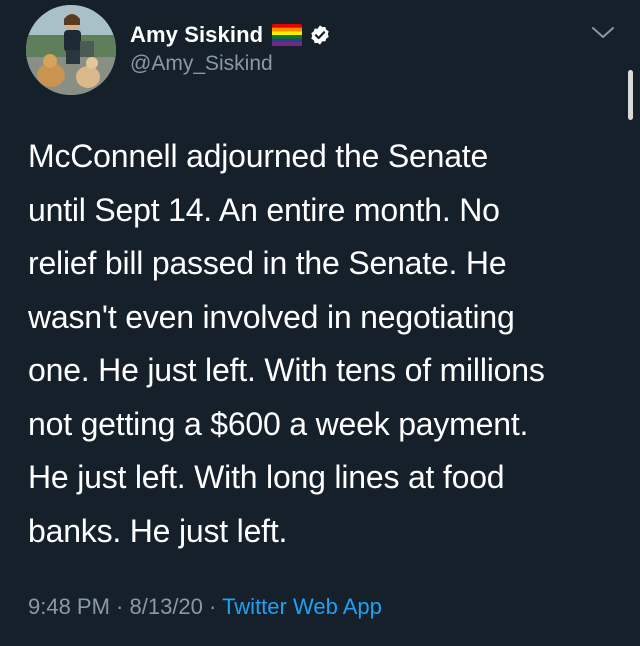  What do you see at coordinates (286, 370) in the screenshot?
I see `tweet-text-line: one. He just left. With tens of millions` at bounding box center [286, 370].